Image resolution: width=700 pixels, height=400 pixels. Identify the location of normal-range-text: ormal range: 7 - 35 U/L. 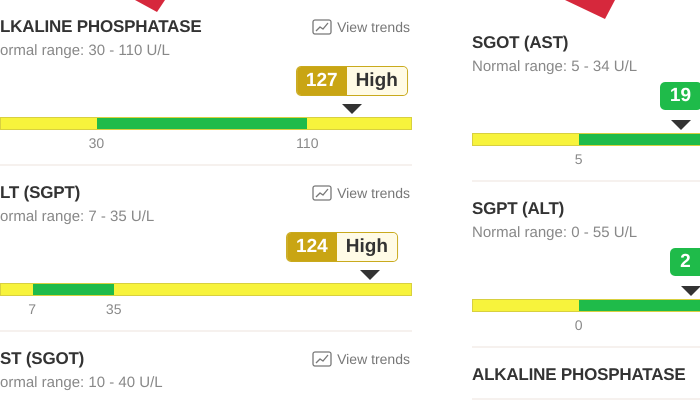
(78, 217).